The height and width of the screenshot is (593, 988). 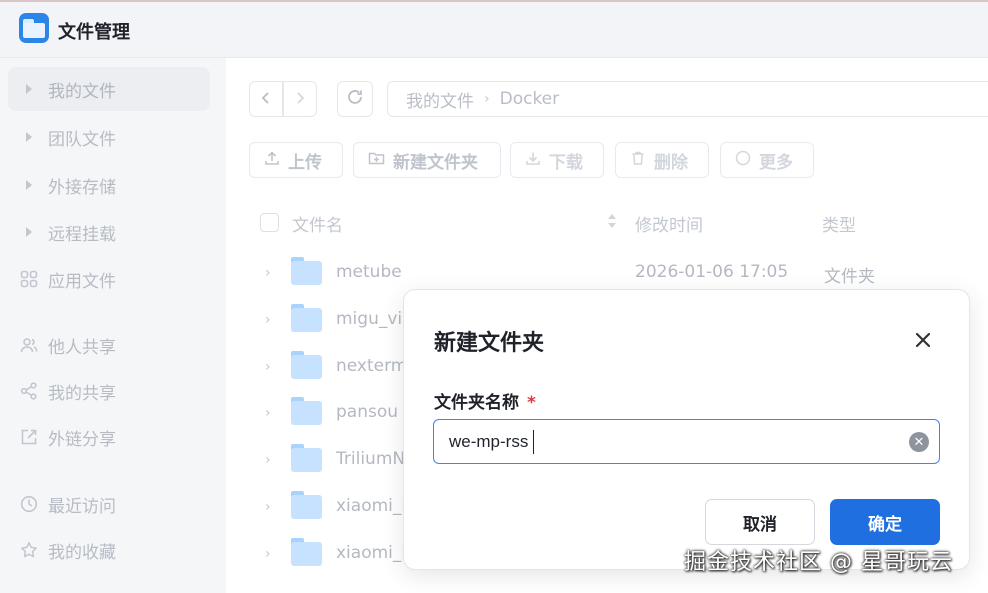 I want to click on sidebar-item-app-files: 应用文件, so click(x=109, y=279).